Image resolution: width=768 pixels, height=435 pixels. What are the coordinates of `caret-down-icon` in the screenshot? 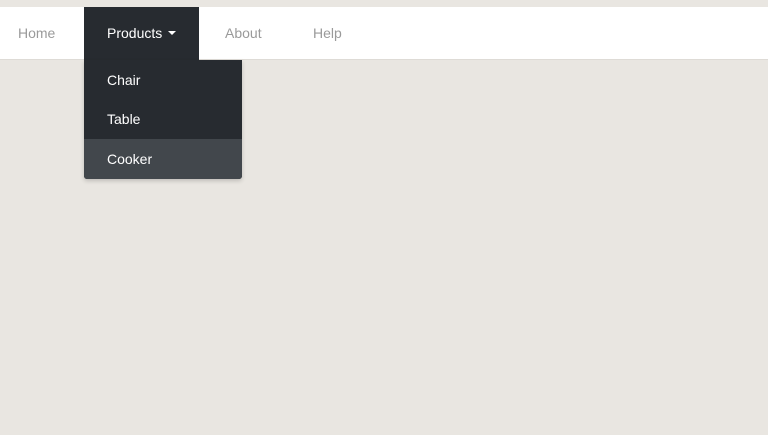 It's located at (172, 33).